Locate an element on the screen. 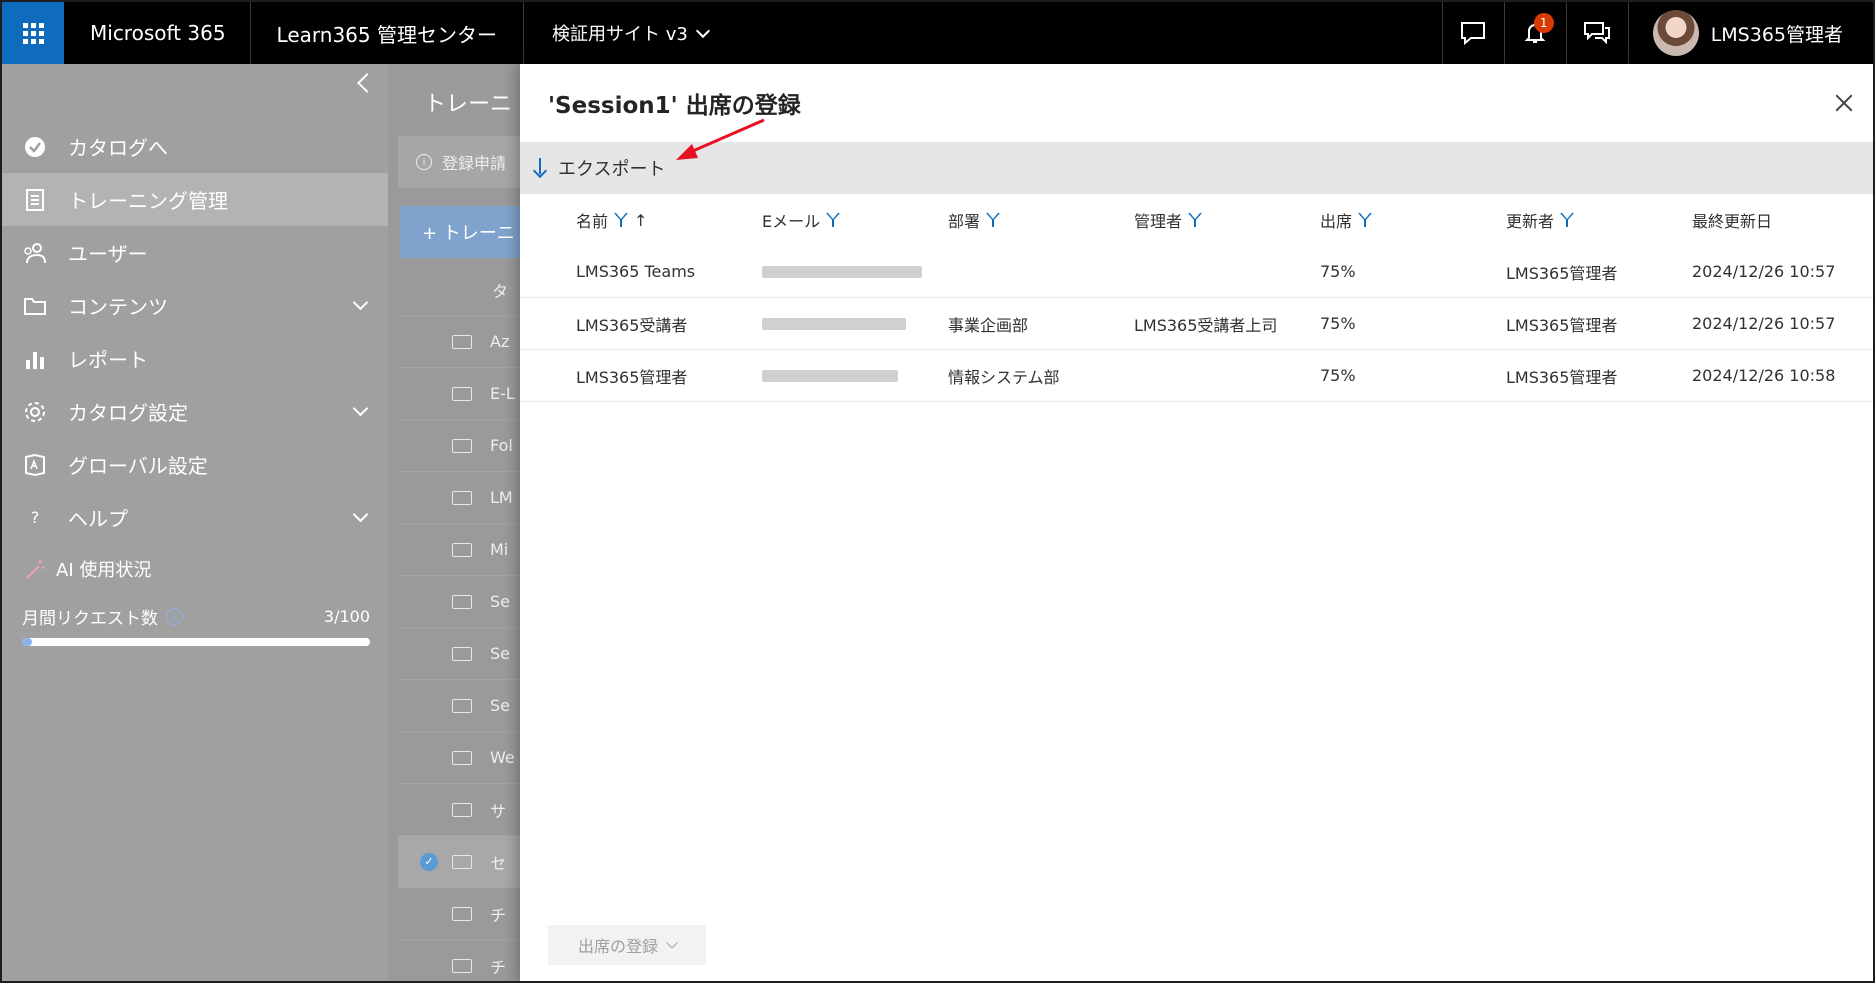  nav-item-users: ユーザー is located at coordinates (195, 252).